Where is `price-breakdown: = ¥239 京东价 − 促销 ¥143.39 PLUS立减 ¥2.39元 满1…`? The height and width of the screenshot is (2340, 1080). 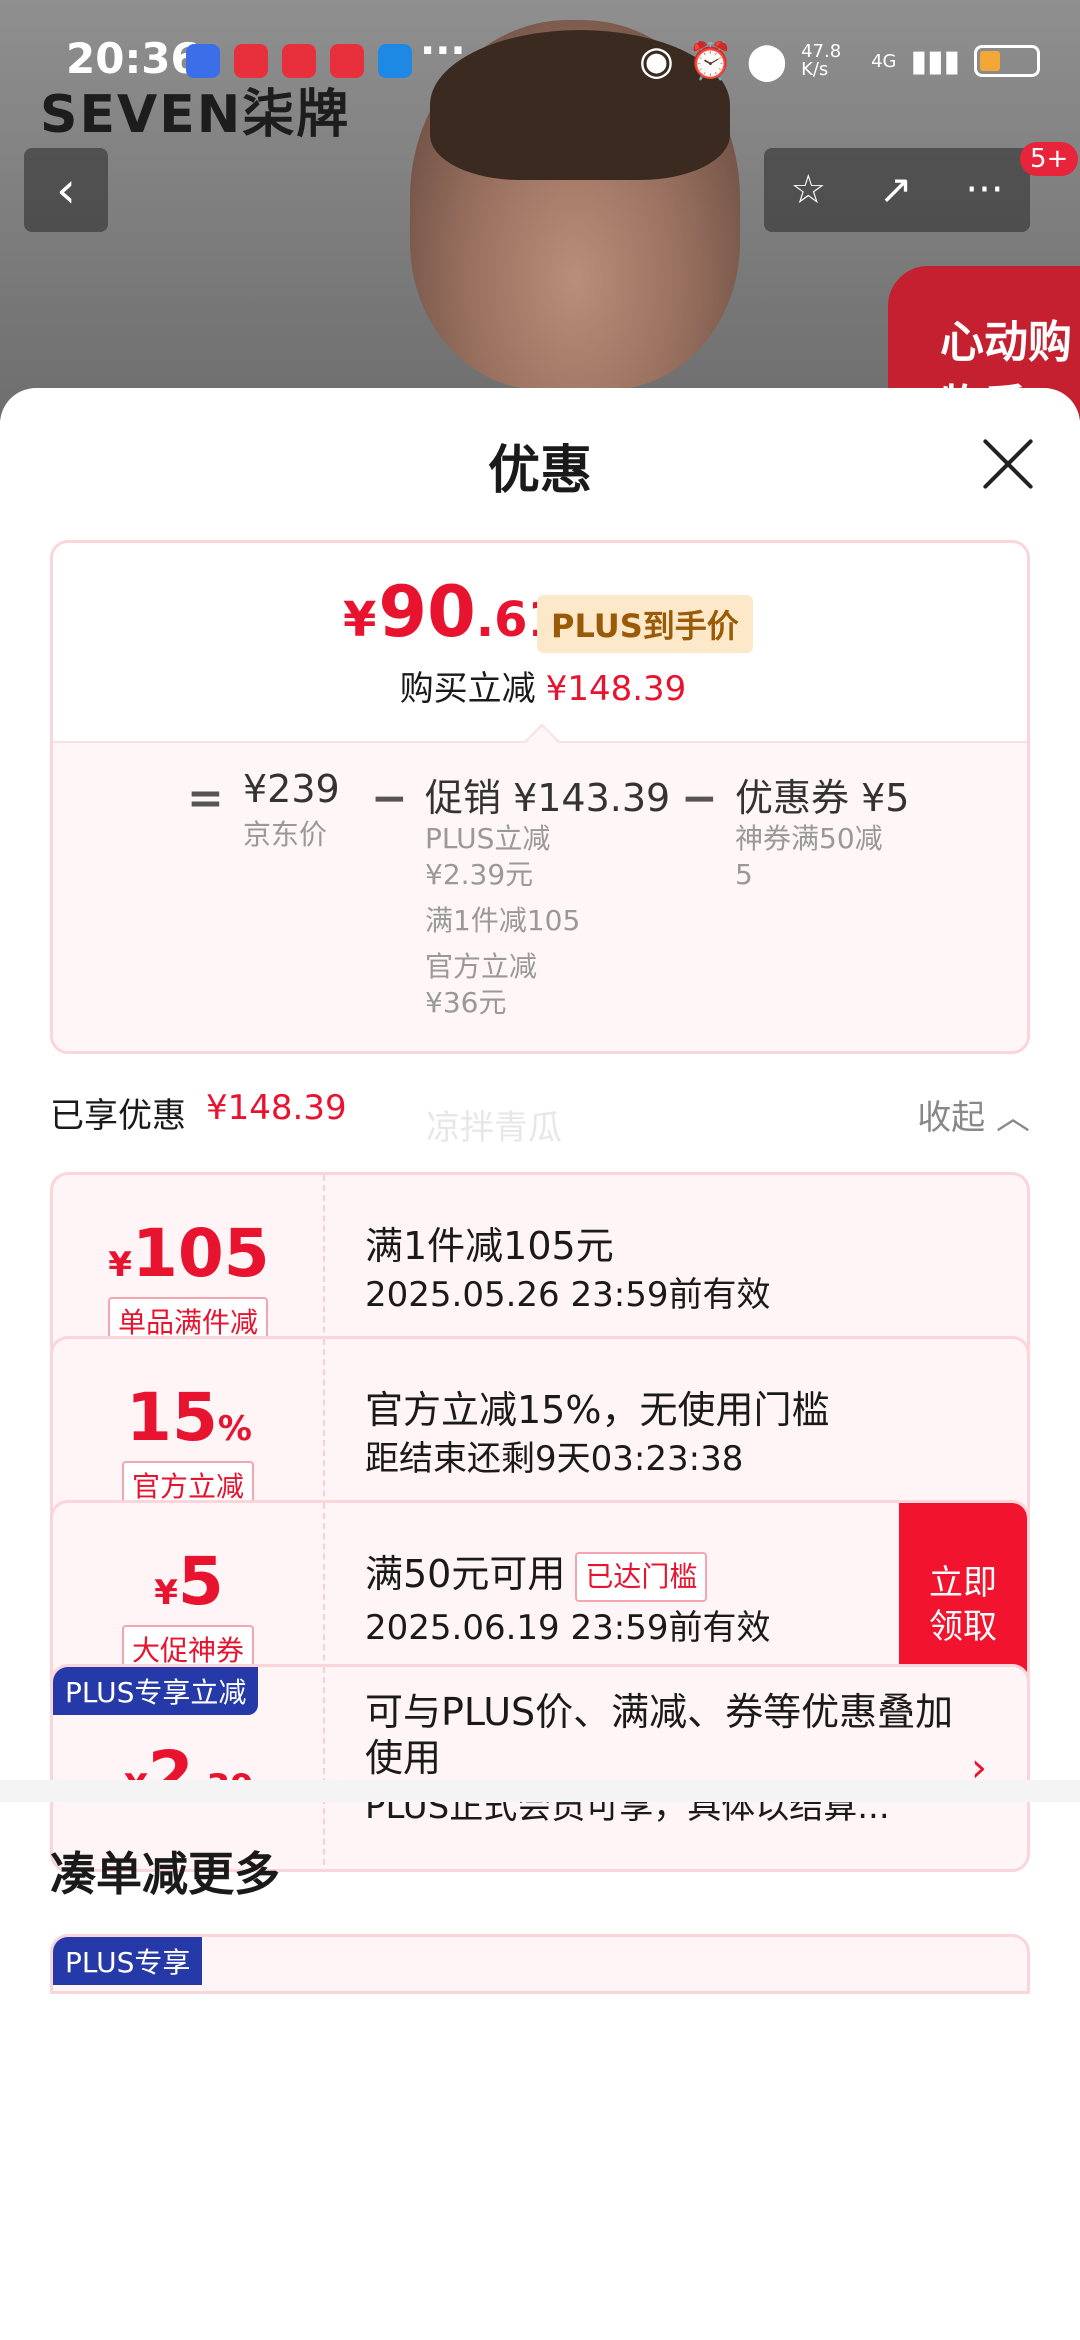
price-breakdown: = ¥239 京东价 − 促销 ¥143.39 PLUS立减 ¥2.39元 满1… is located at coordinates (540, 896).